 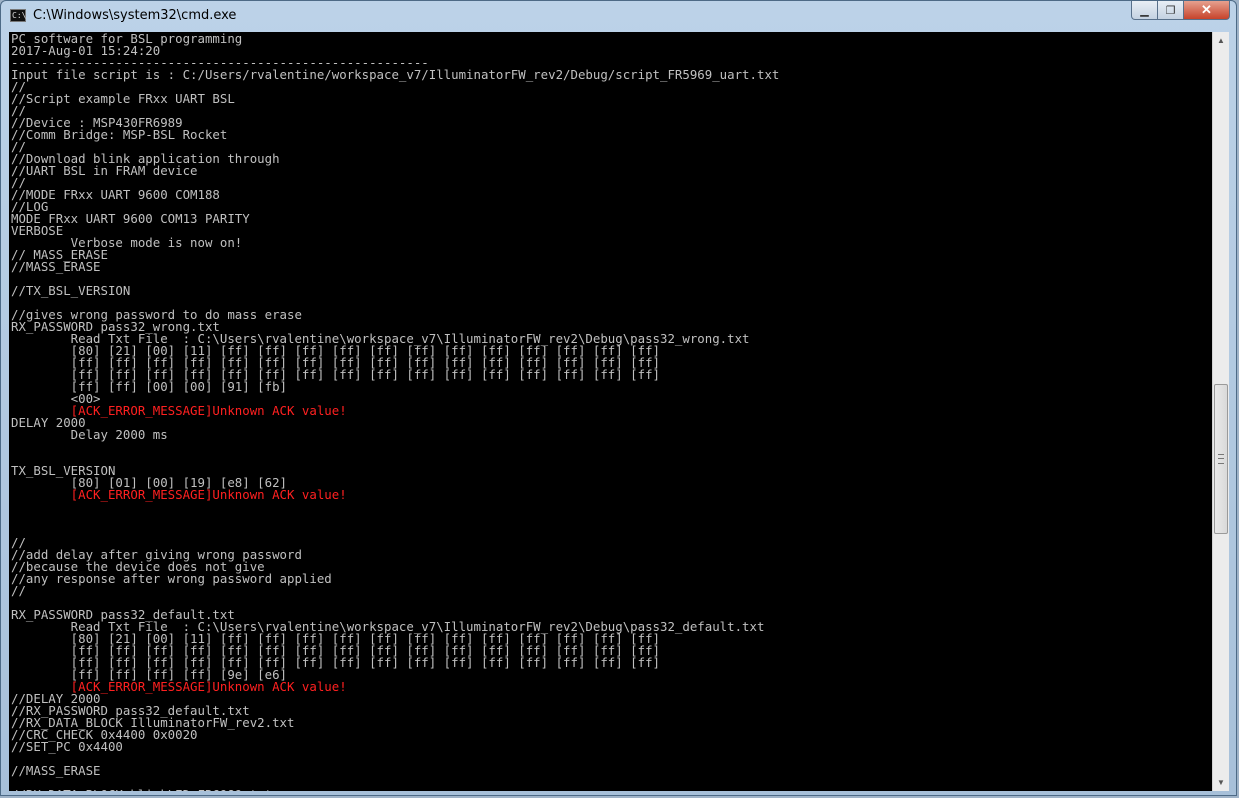 What do you see at coordinates (18, 15) in the screenshot?
I see `cmd-app-icon: C:\` at bounding box center [18, 15].